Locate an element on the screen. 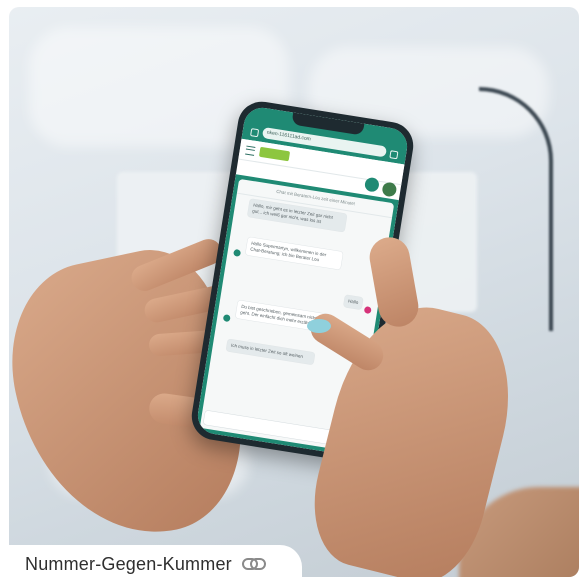 The height and width of the screenshot is (583, 586). image-caption: Nummer-Gegen-Kummer is located at coordinates (155, 564).